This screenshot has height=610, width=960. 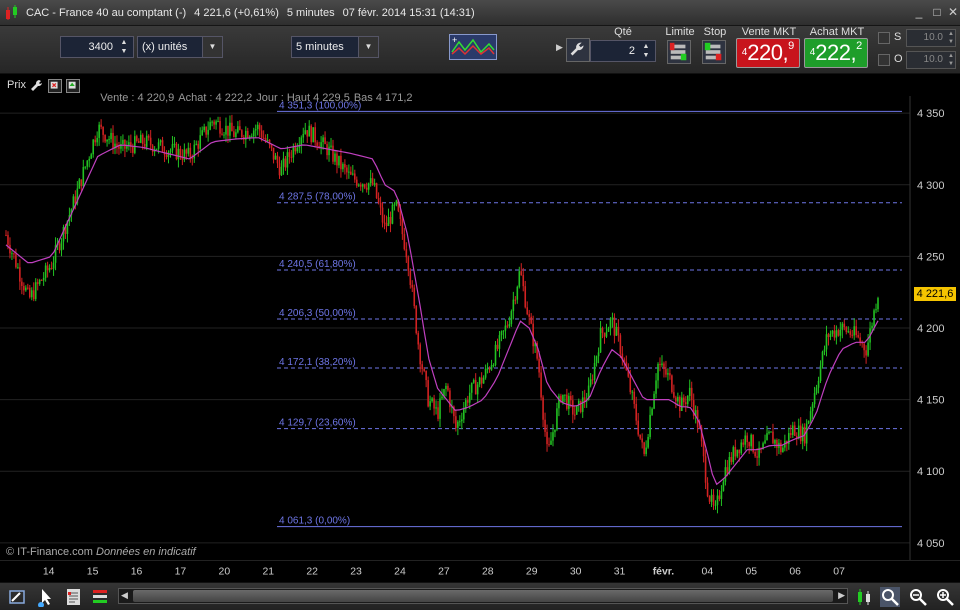 I want to click on s-value: 10.0, so click(x=933, y=37).